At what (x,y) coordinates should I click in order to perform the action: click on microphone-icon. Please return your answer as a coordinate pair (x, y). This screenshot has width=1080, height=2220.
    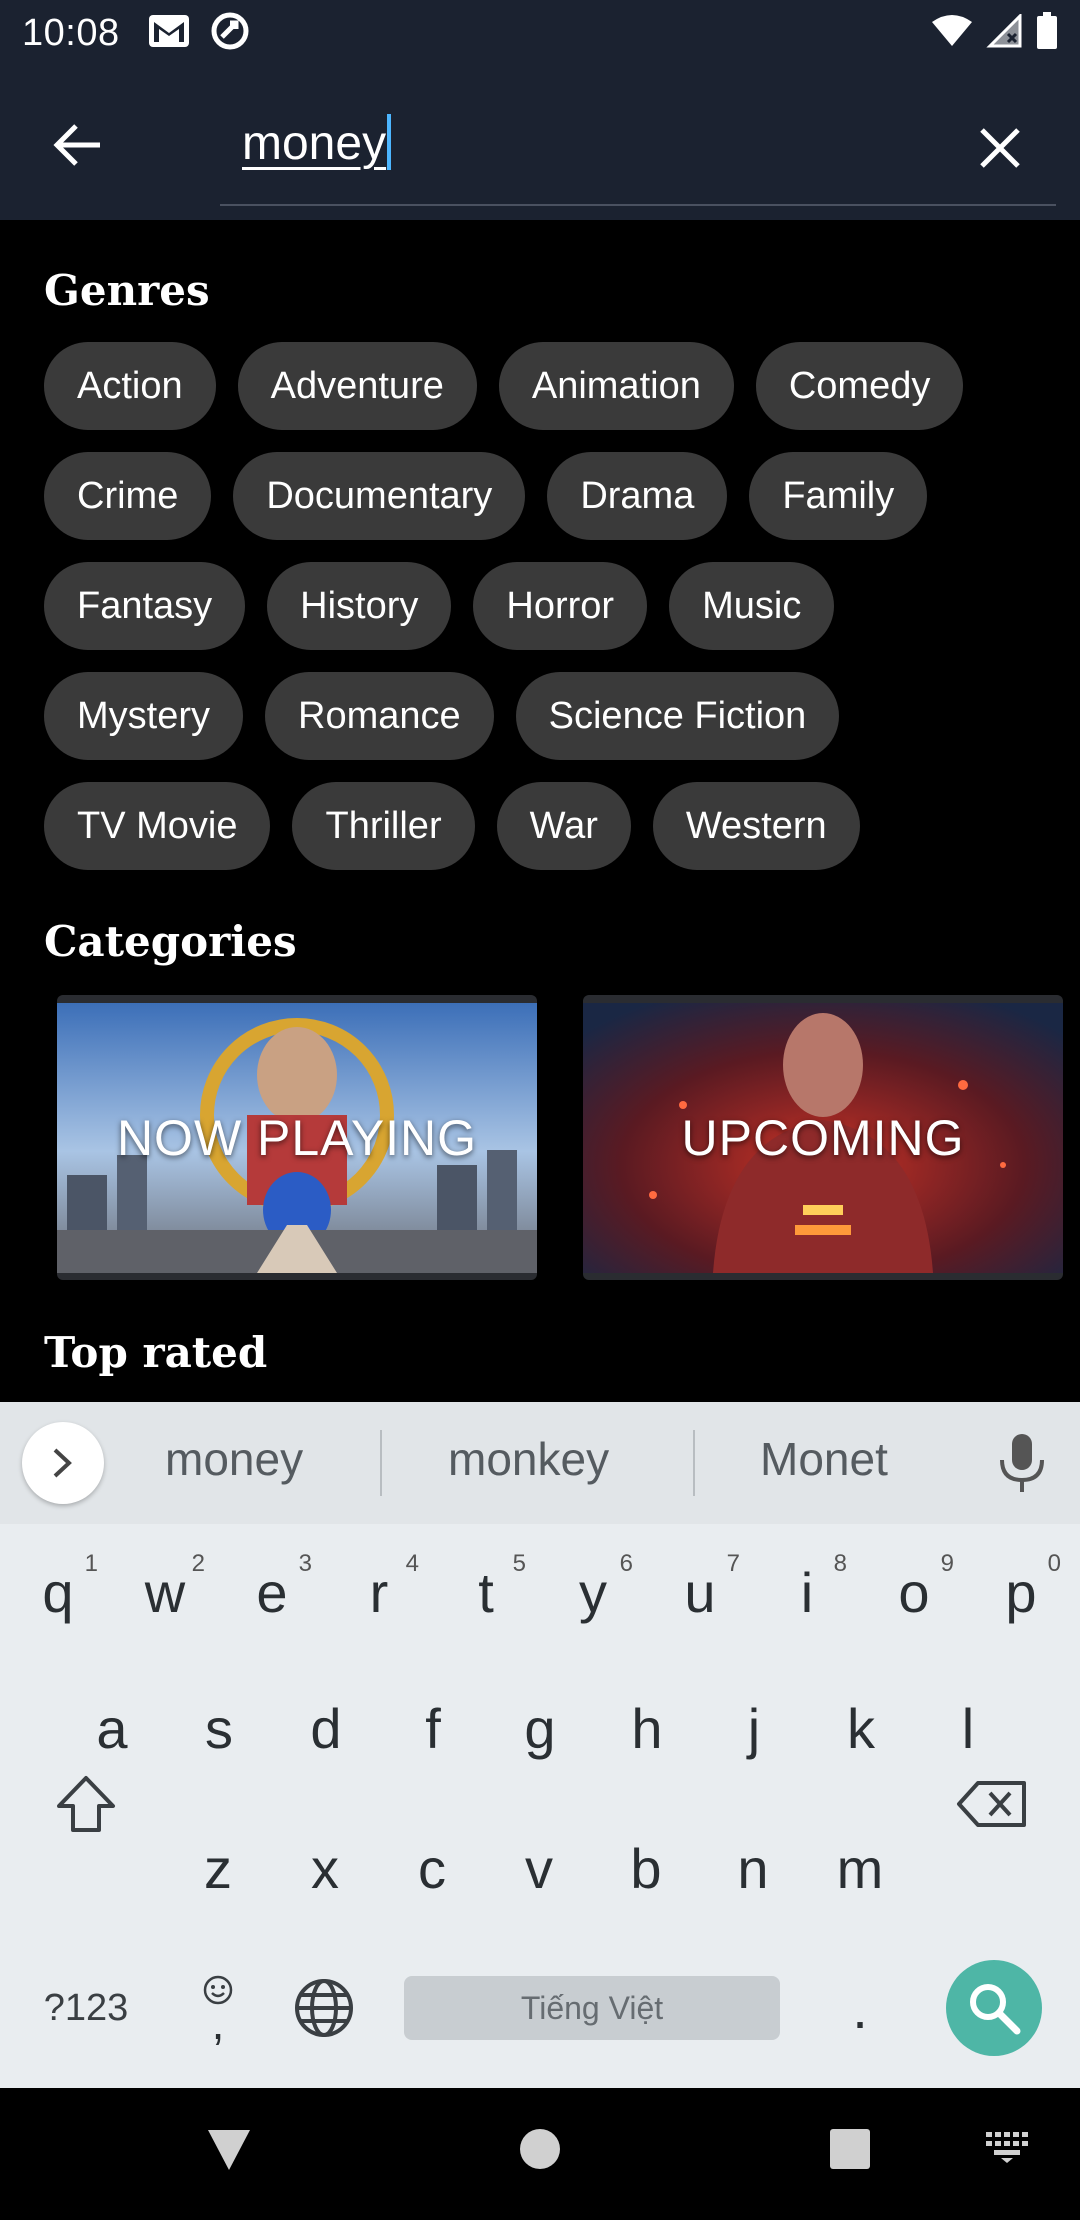
    Looking at the image, I should click on (1022, 1463).